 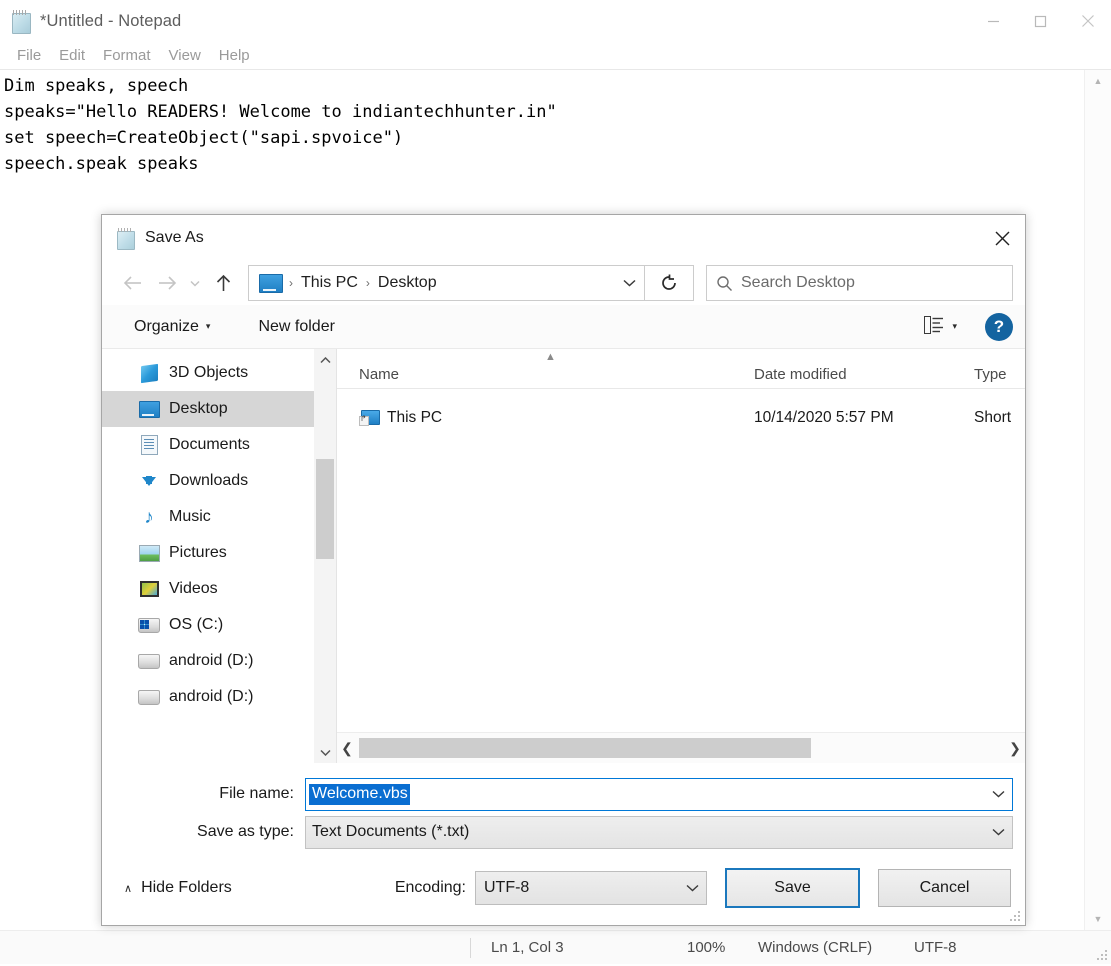 What do you see at coordinates (1097, 500) in the screenshot?
I see `notepad-vertical-scrollbar: ▲ ▼` at bounding box center [1097, 500].